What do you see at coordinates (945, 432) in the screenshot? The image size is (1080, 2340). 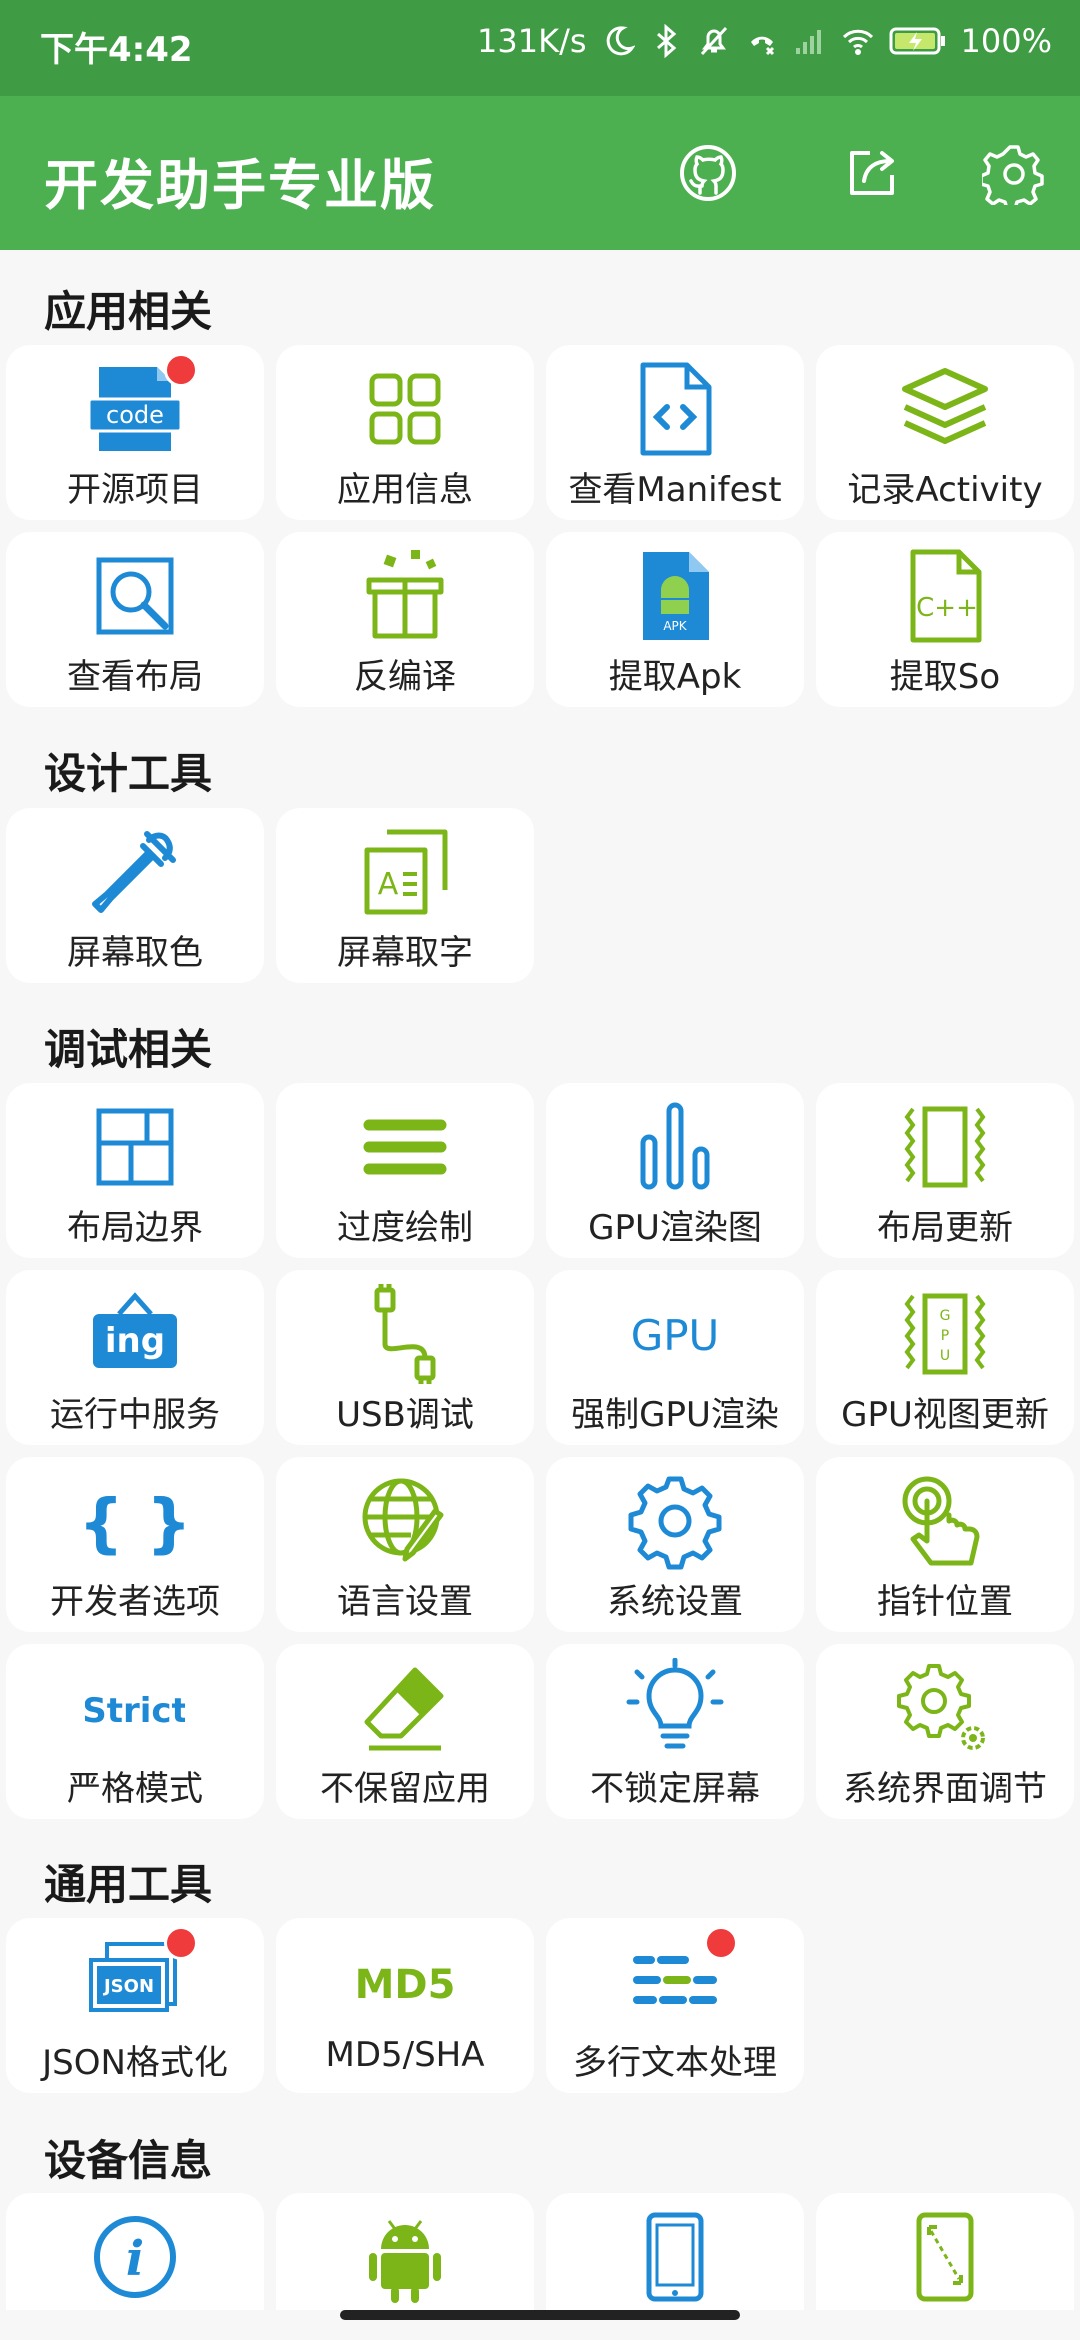 I see `tile-record-activity: 记录Activity` at bounding box center [945, 432].